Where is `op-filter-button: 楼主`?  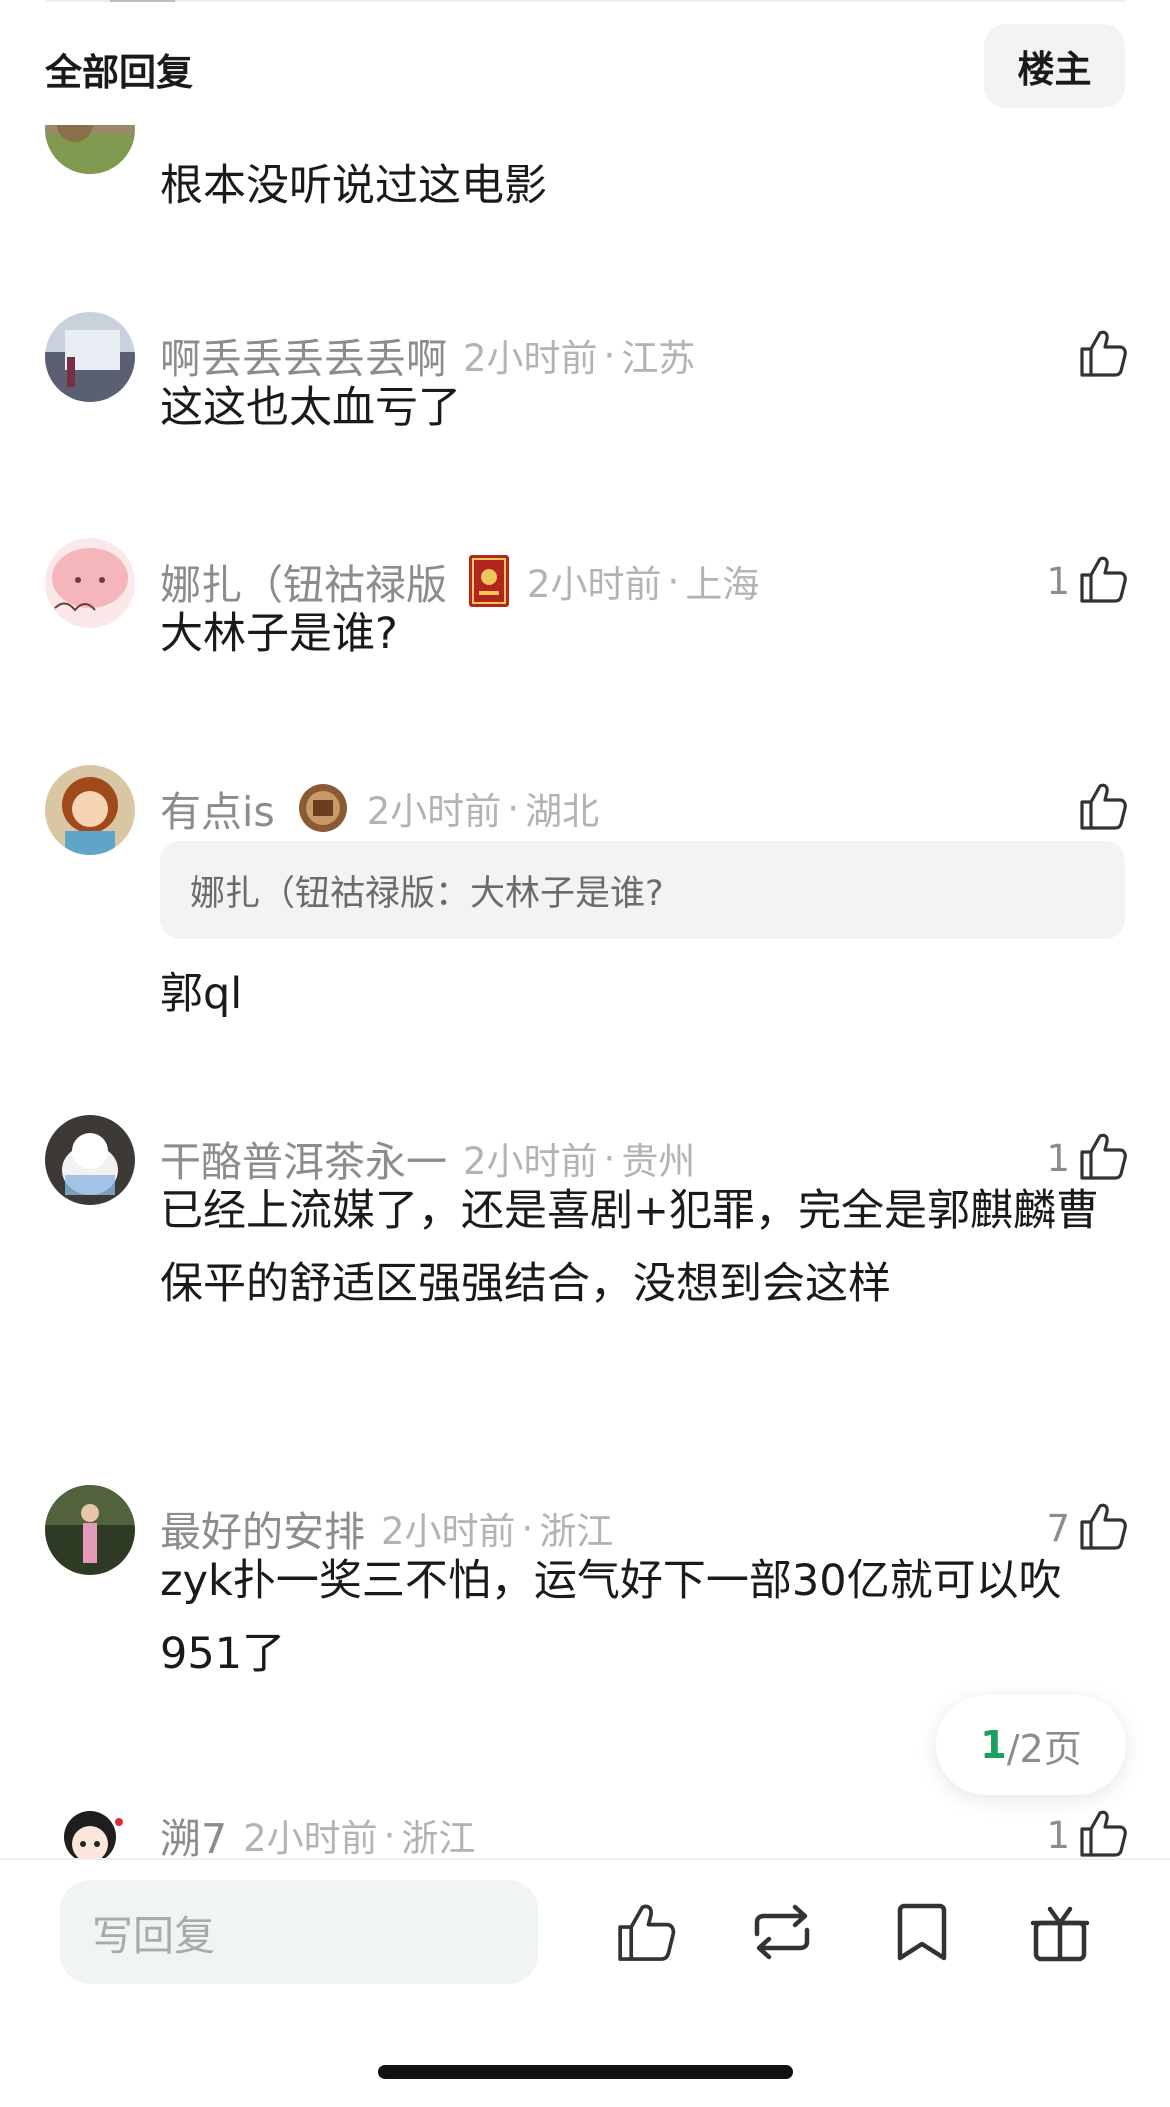 op-filter-button: 楼主 is located at coordinates (1054, 66).